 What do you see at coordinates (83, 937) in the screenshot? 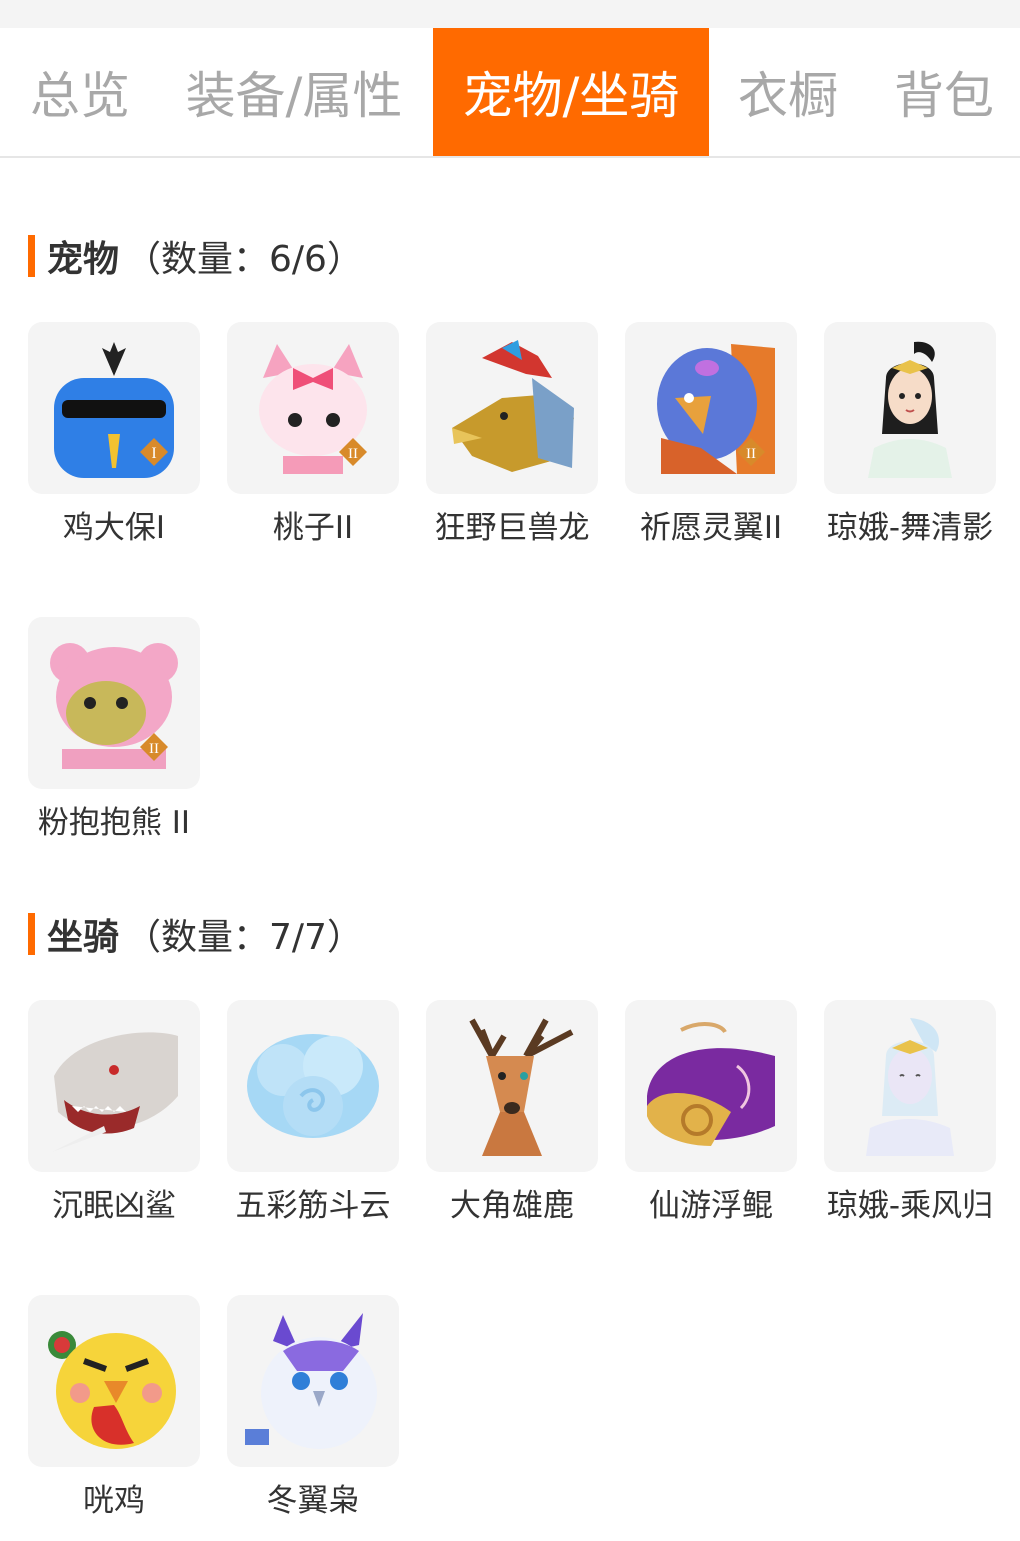
I see `section-title: 坐骑` at bounding box center [83, 937].